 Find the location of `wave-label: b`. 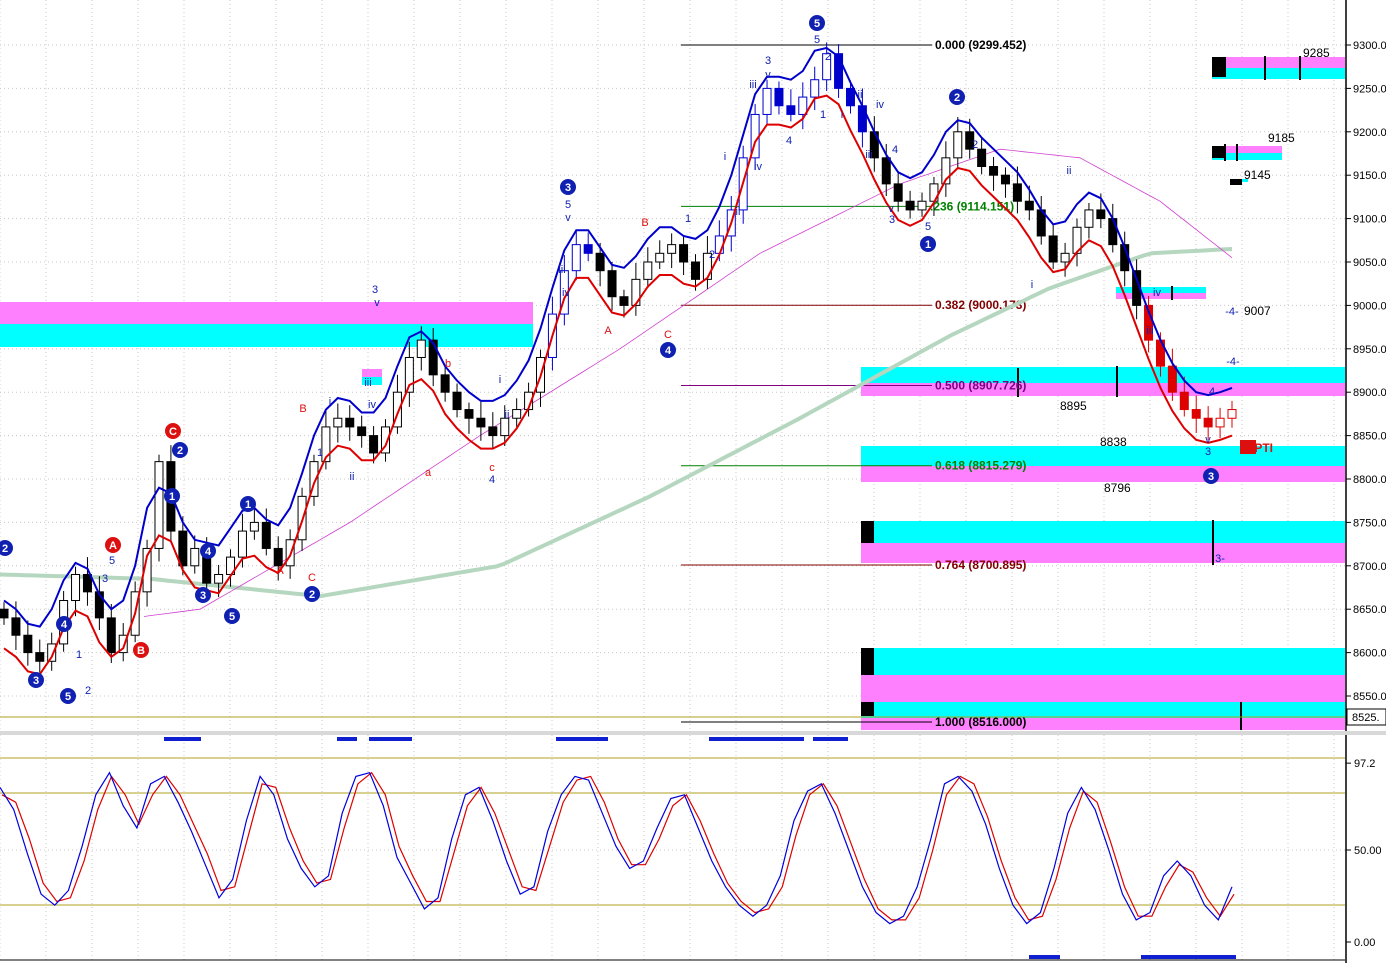

wave-label: b is located at coordinates (448, 364).